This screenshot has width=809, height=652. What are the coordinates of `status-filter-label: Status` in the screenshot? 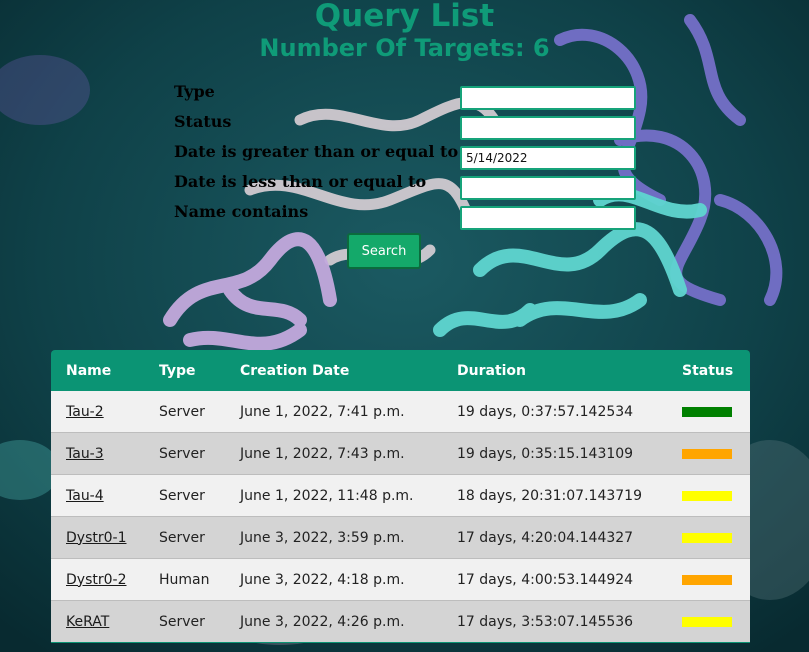 It's located at (203, 121).